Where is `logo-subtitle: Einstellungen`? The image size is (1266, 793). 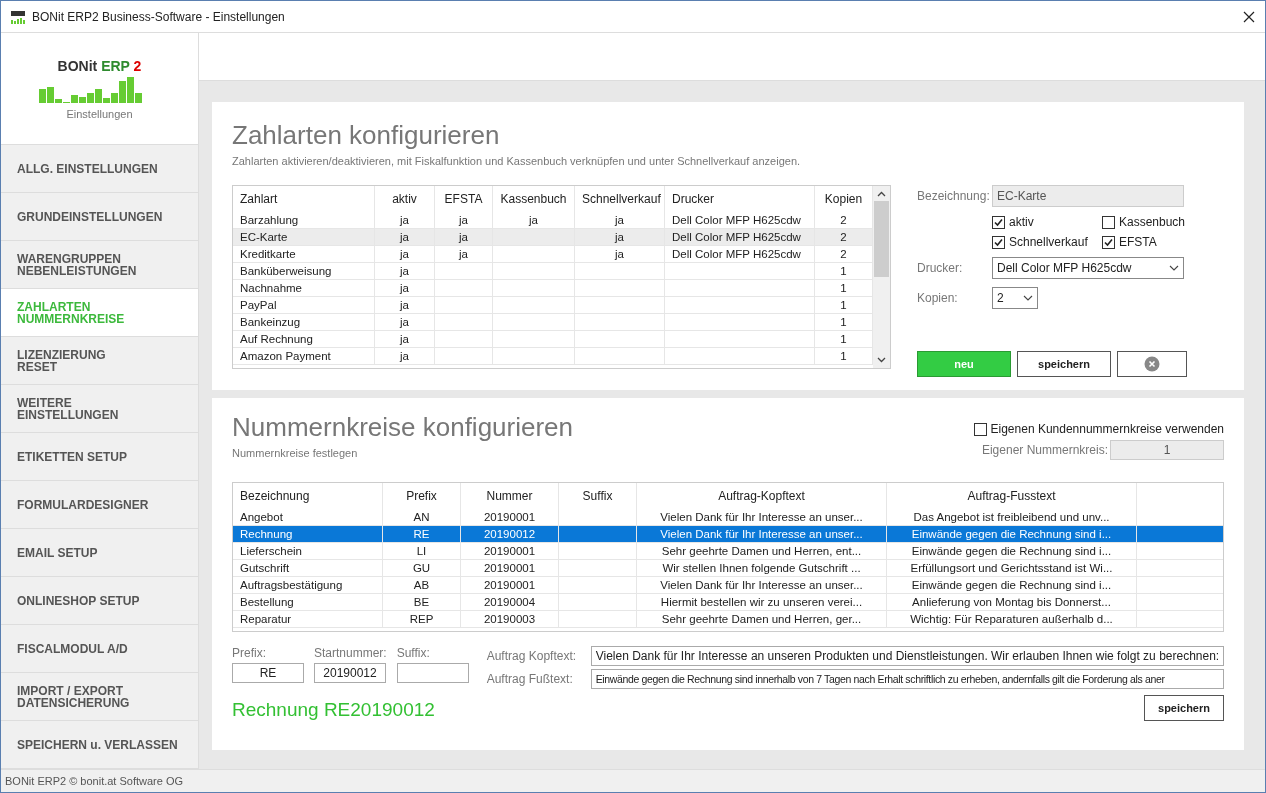 logo-subtitle: Einstellungen is located at coordinates (99, 113).